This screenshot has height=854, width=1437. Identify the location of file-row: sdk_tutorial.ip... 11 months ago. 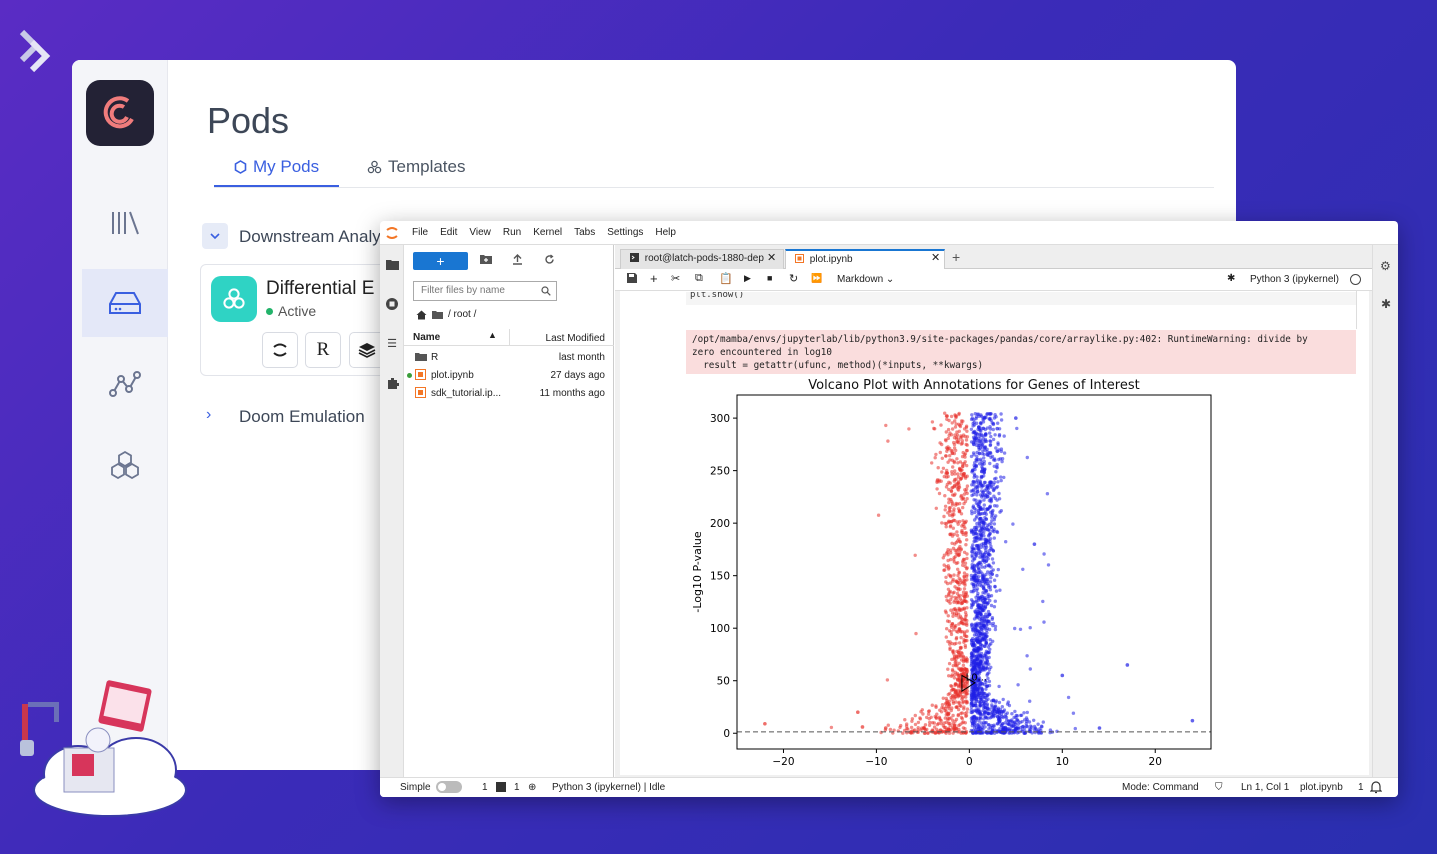
(509, 394).